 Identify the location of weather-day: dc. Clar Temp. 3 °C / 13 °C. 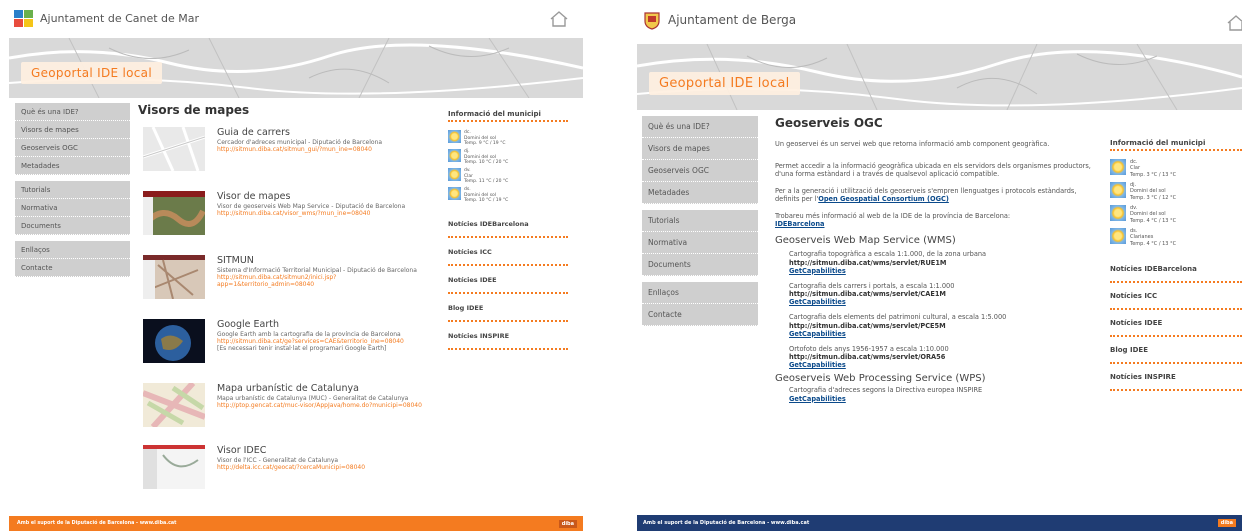
(1176, 170).